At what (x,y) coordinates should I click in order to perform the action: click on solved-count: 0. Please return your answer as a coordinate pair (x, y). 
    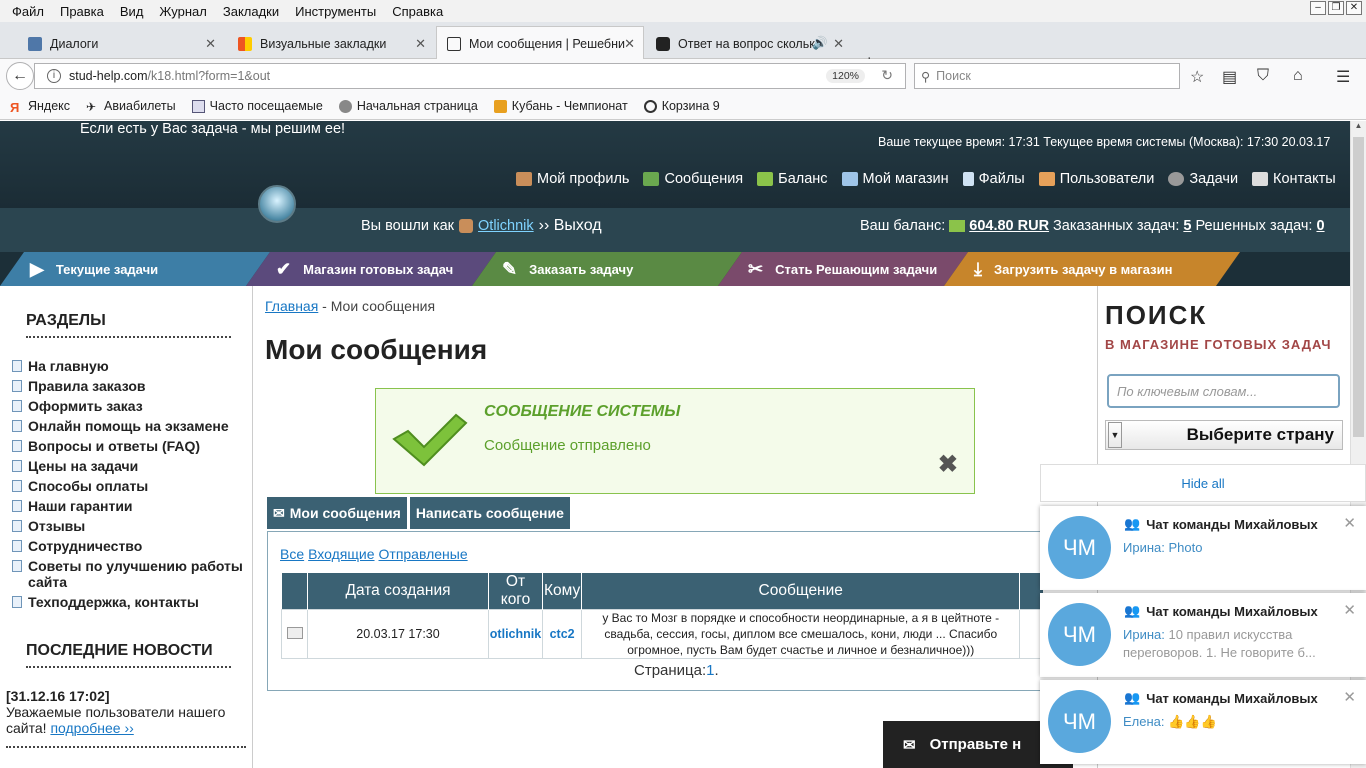
    Looking at the image, I should click on (1320, 226).